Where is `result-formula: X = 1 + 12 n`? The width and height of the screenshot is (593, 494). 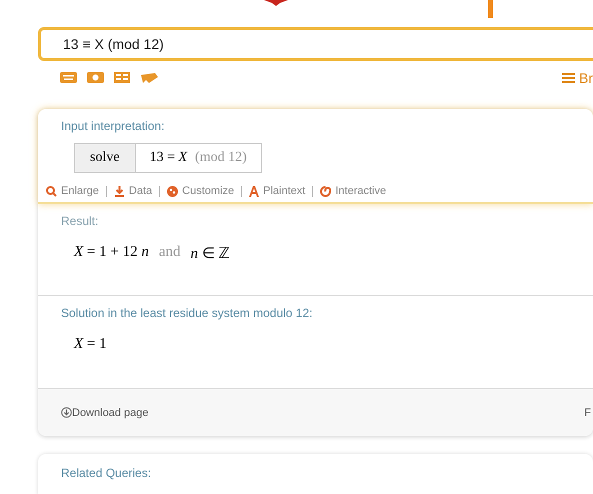
result-formula: X = 1 + 12 n is located at coordinates (111, 253).